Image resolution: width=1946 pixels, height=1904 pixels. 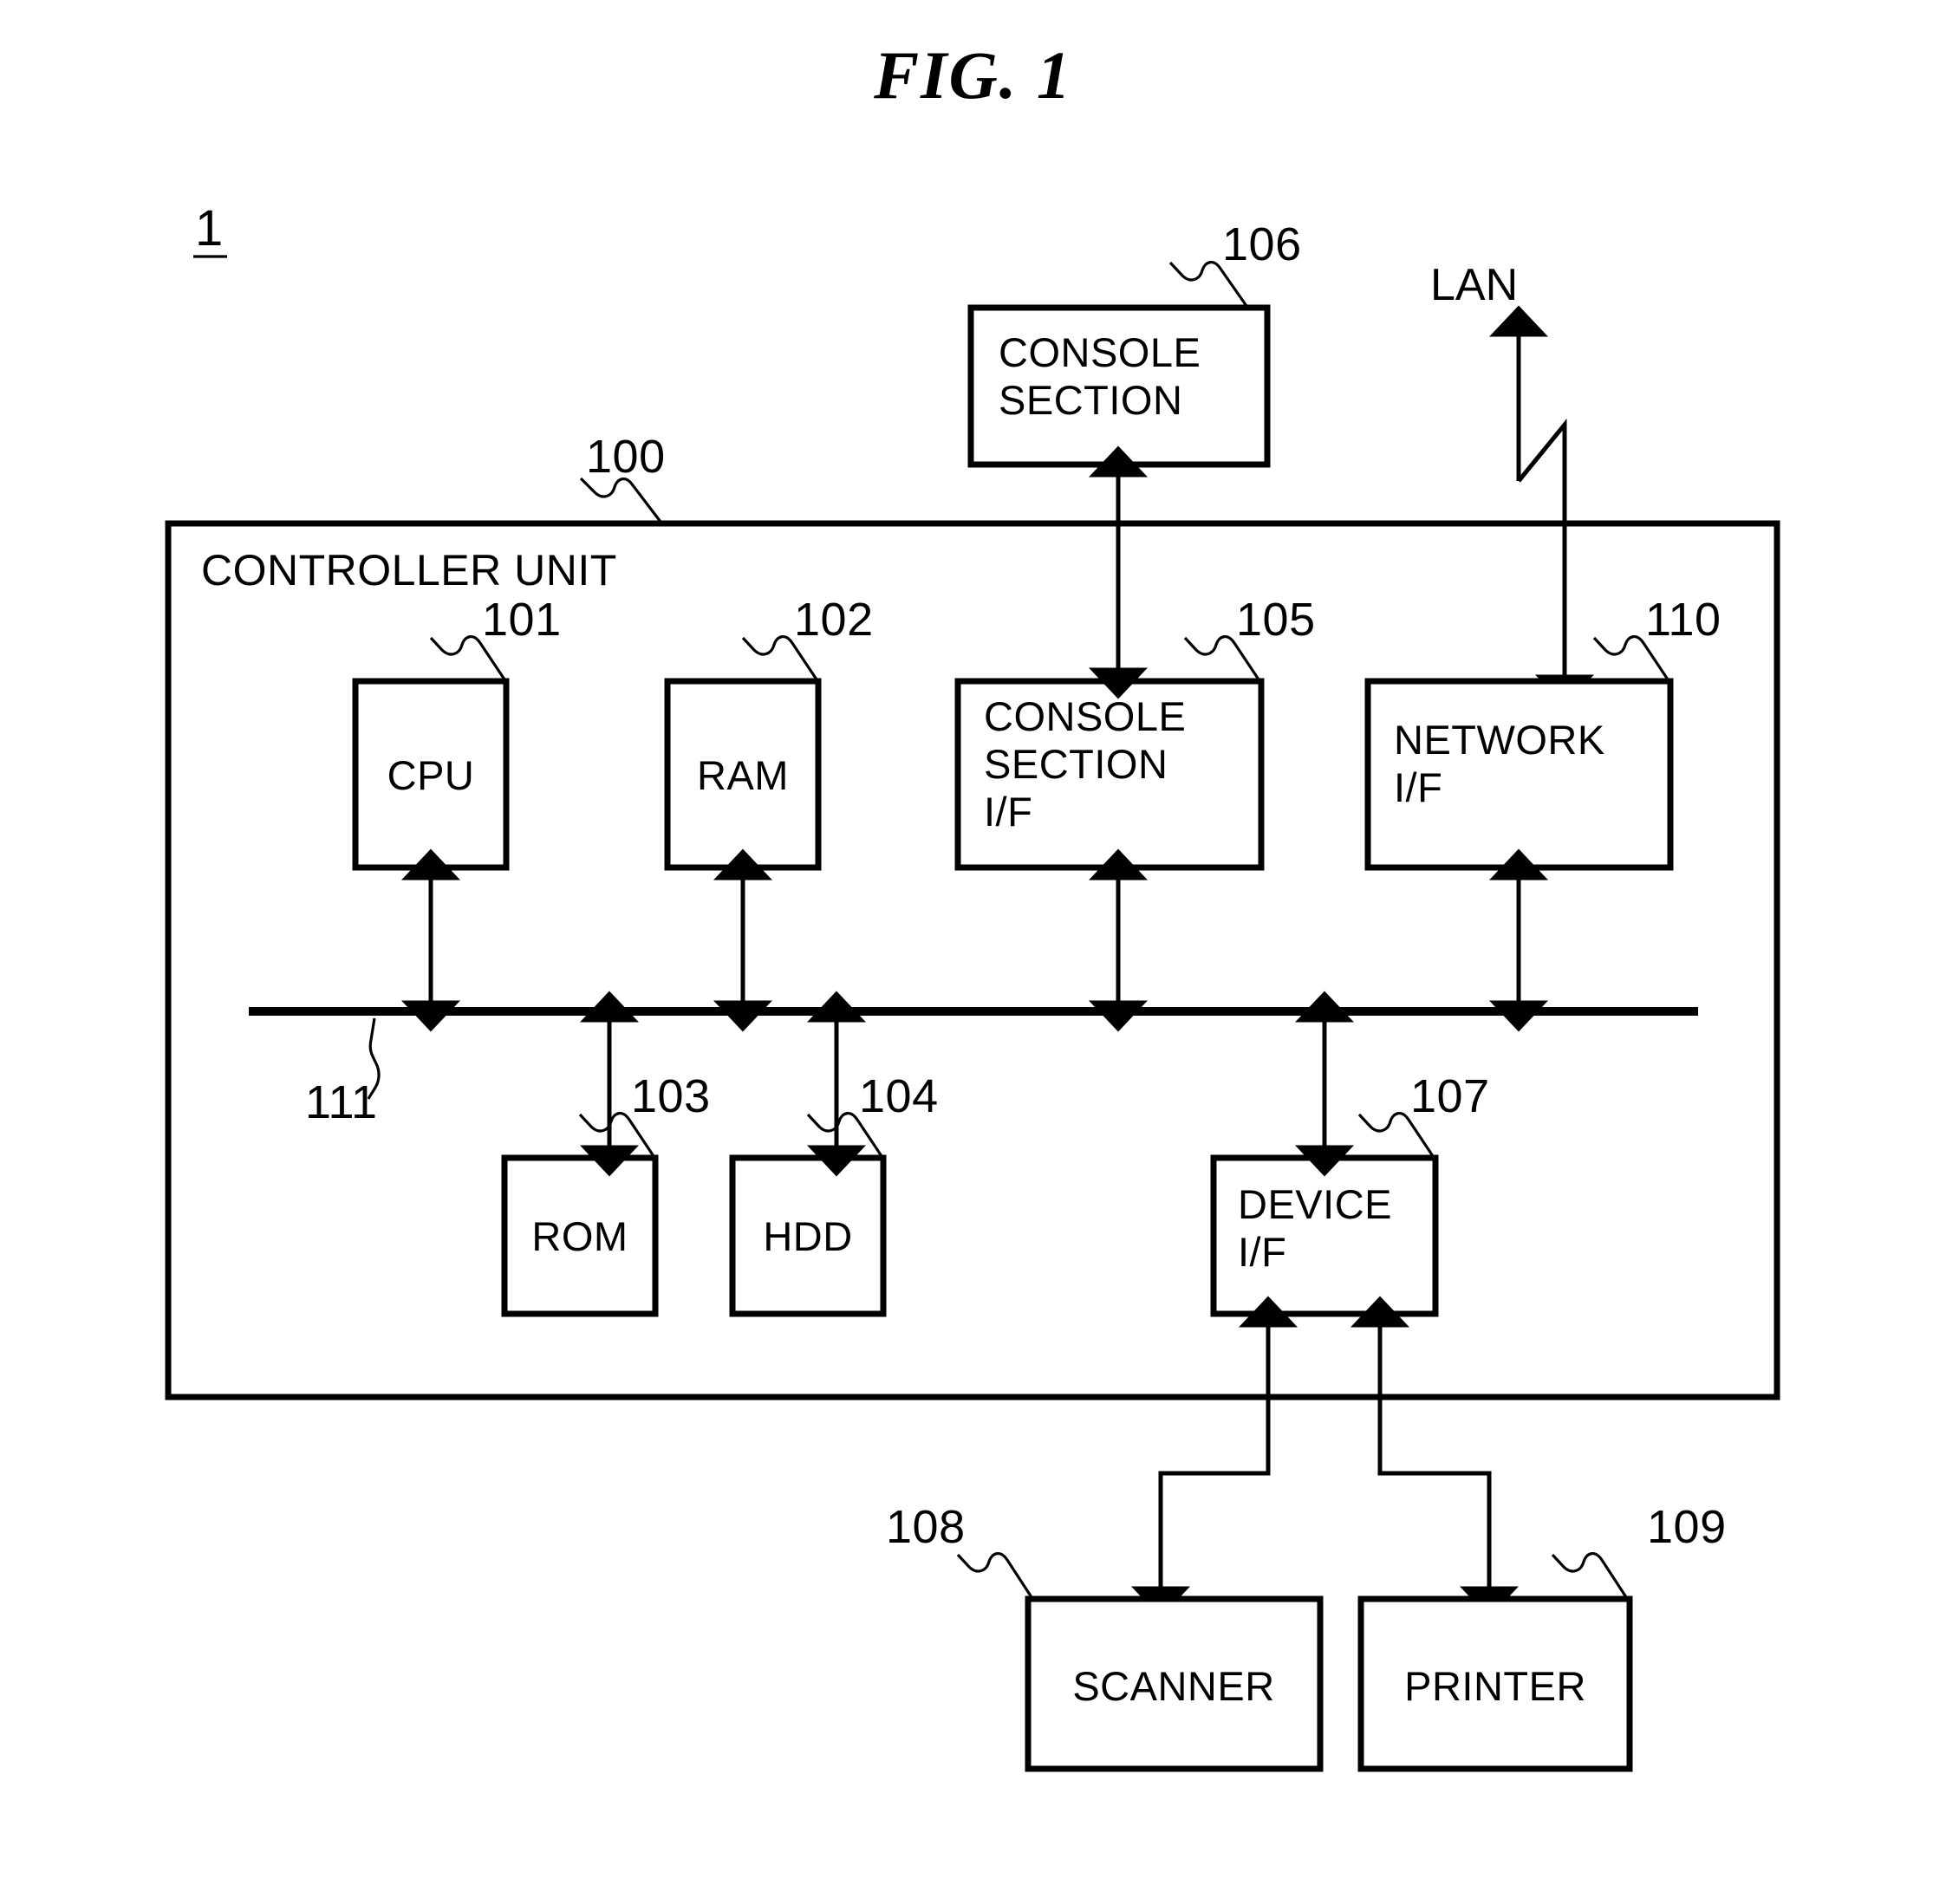 What do you see at coordinates (1085, 716) in the screenshot?
I see `console-section-if-label-line1: CONSOLE` at bounding box center [1085, 716].